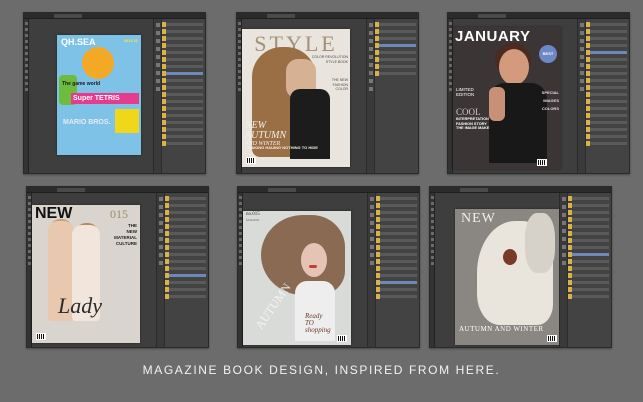  What do you see at coordinates (297, 278) in the screenshot?
I see `magazine-cover: no.015 FASHION AUTUMN Ready TO shopping` at bounding box center [297, 278].